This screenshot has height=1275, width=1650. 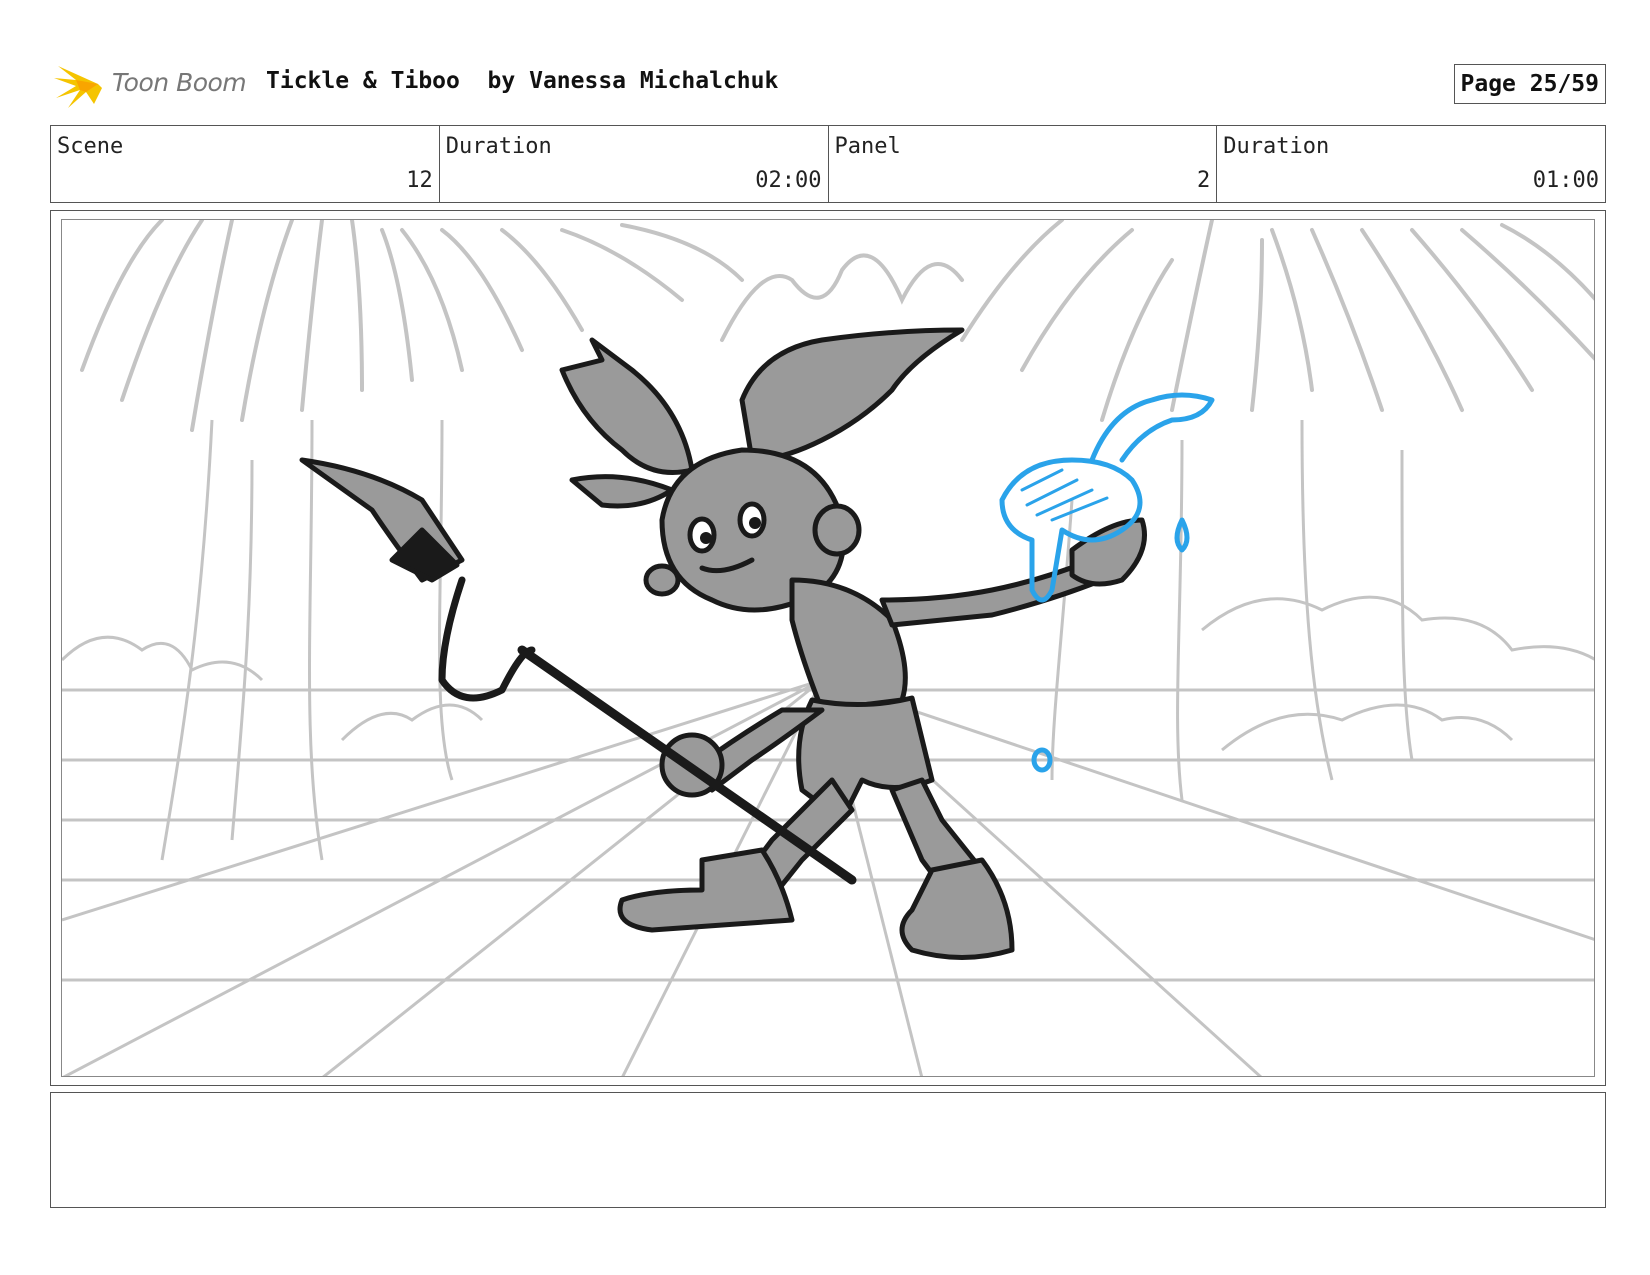 I want to click on logo-text: Toon Boom, so click(x=179, y=82).